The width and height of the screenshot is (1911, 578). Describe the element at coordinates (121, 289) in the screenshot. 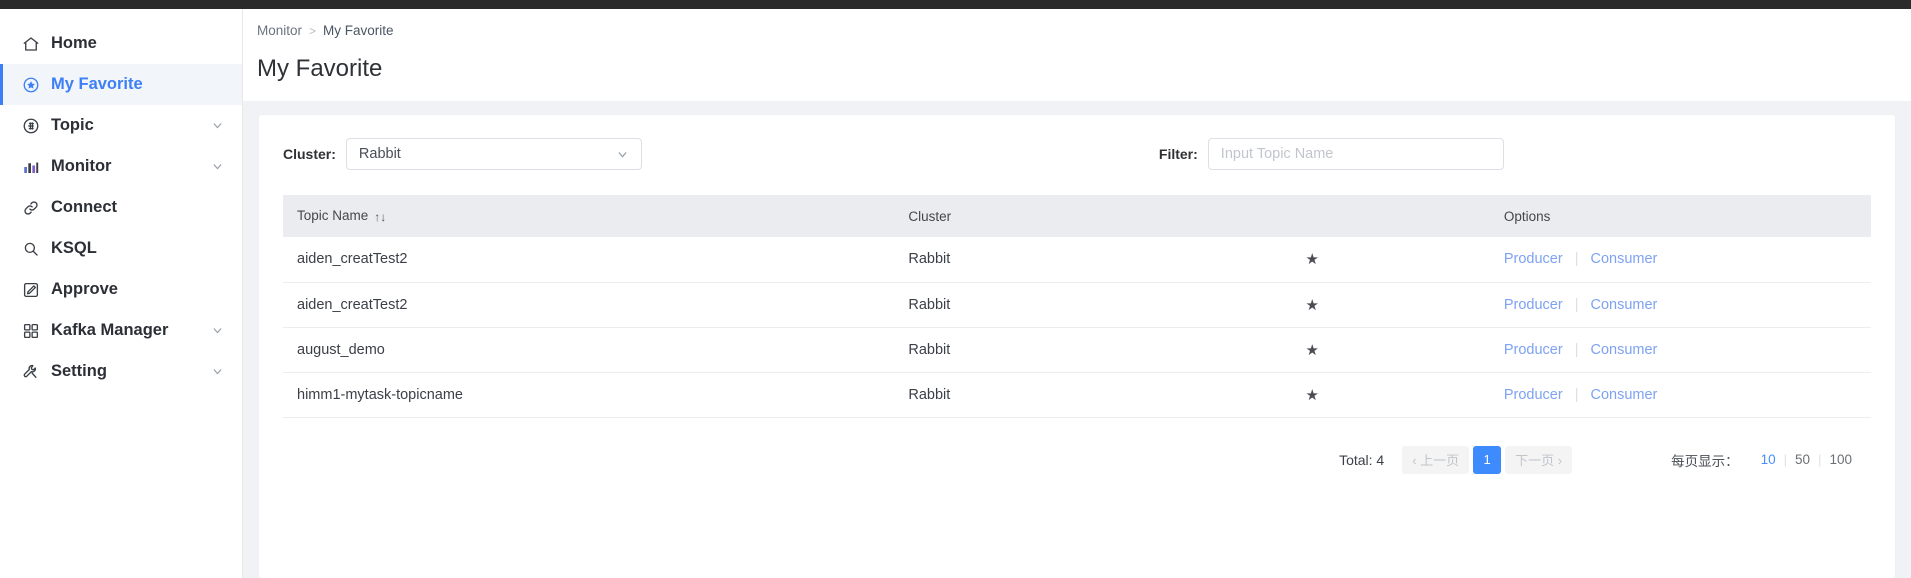

I see `sidebar-item-approve: Approve` at that location.